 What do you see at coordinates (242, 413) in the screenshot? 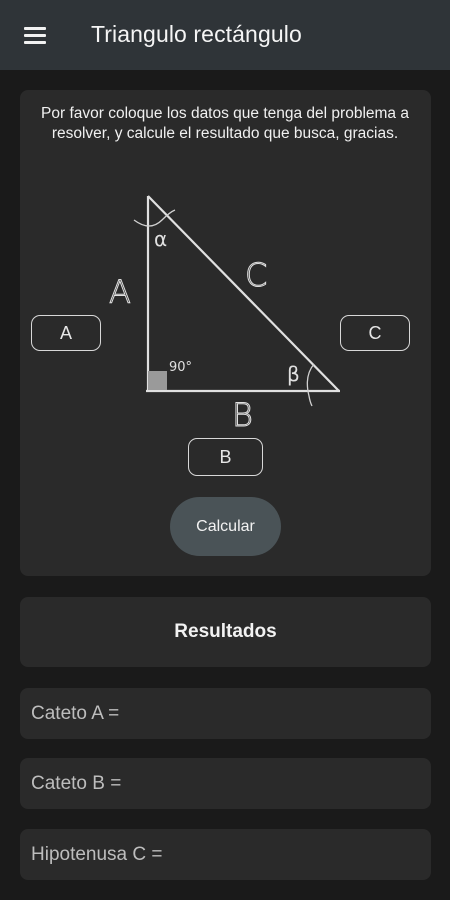
I see `label-side-b: B` at bounding box center [242, 413].